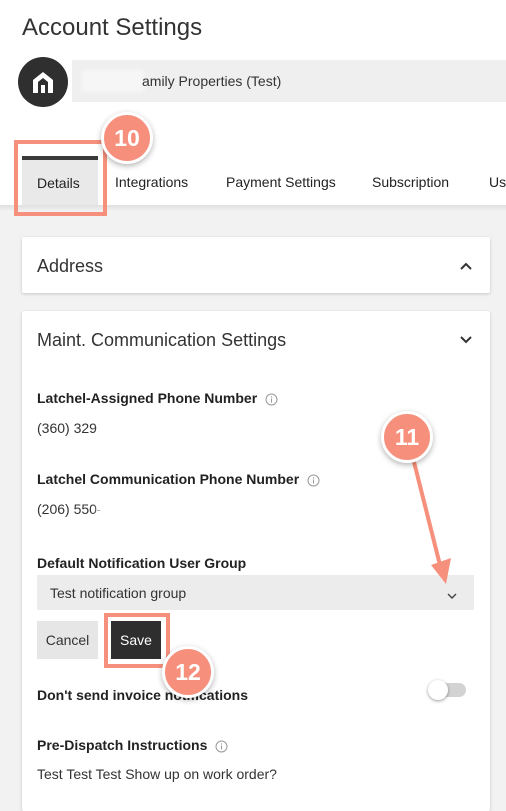 Image resolution: width=506 pixels, height=811 pixels. I want to click on house-logo-icon, so click(43, 82).